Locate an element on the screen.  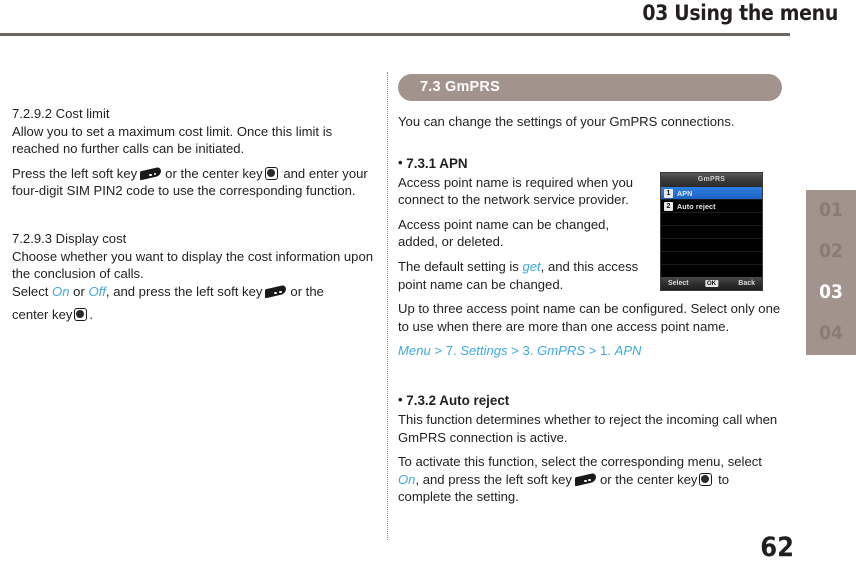
phone-menu-item-number: 1 is located at coordinates (668, 193).